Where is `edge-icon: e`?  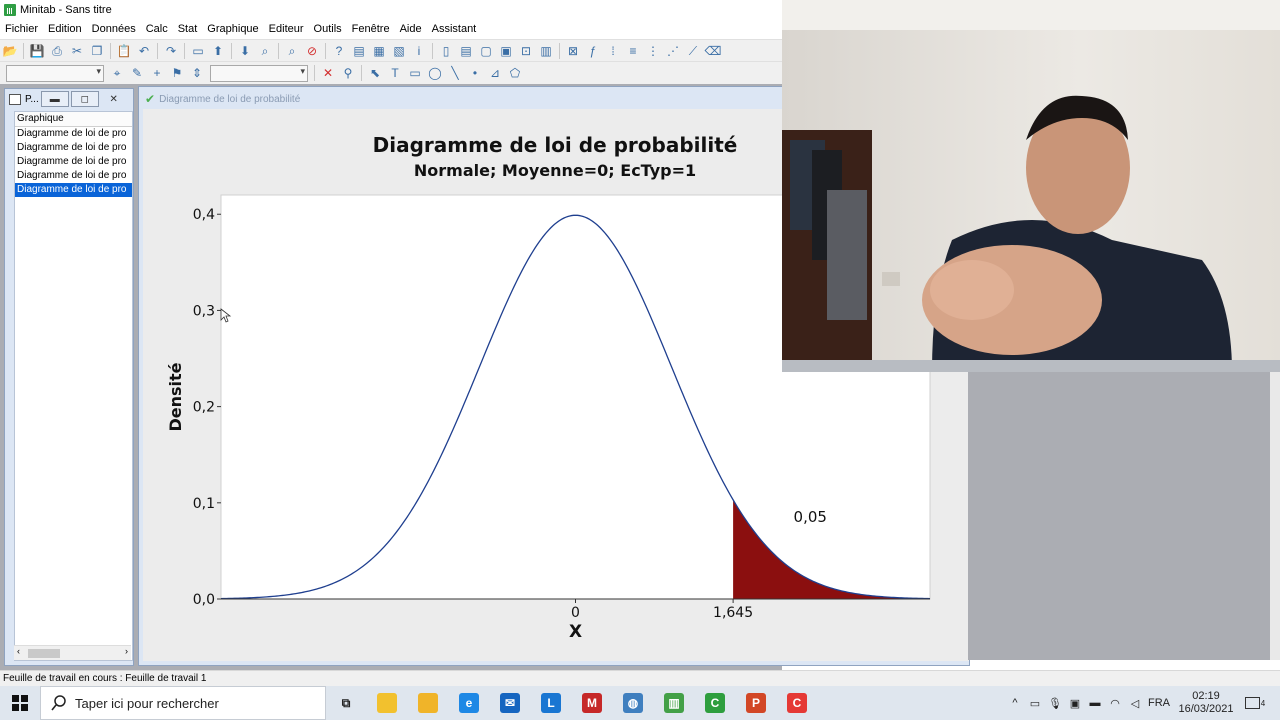 edge-icon: e is located at coordinates (469, 703).